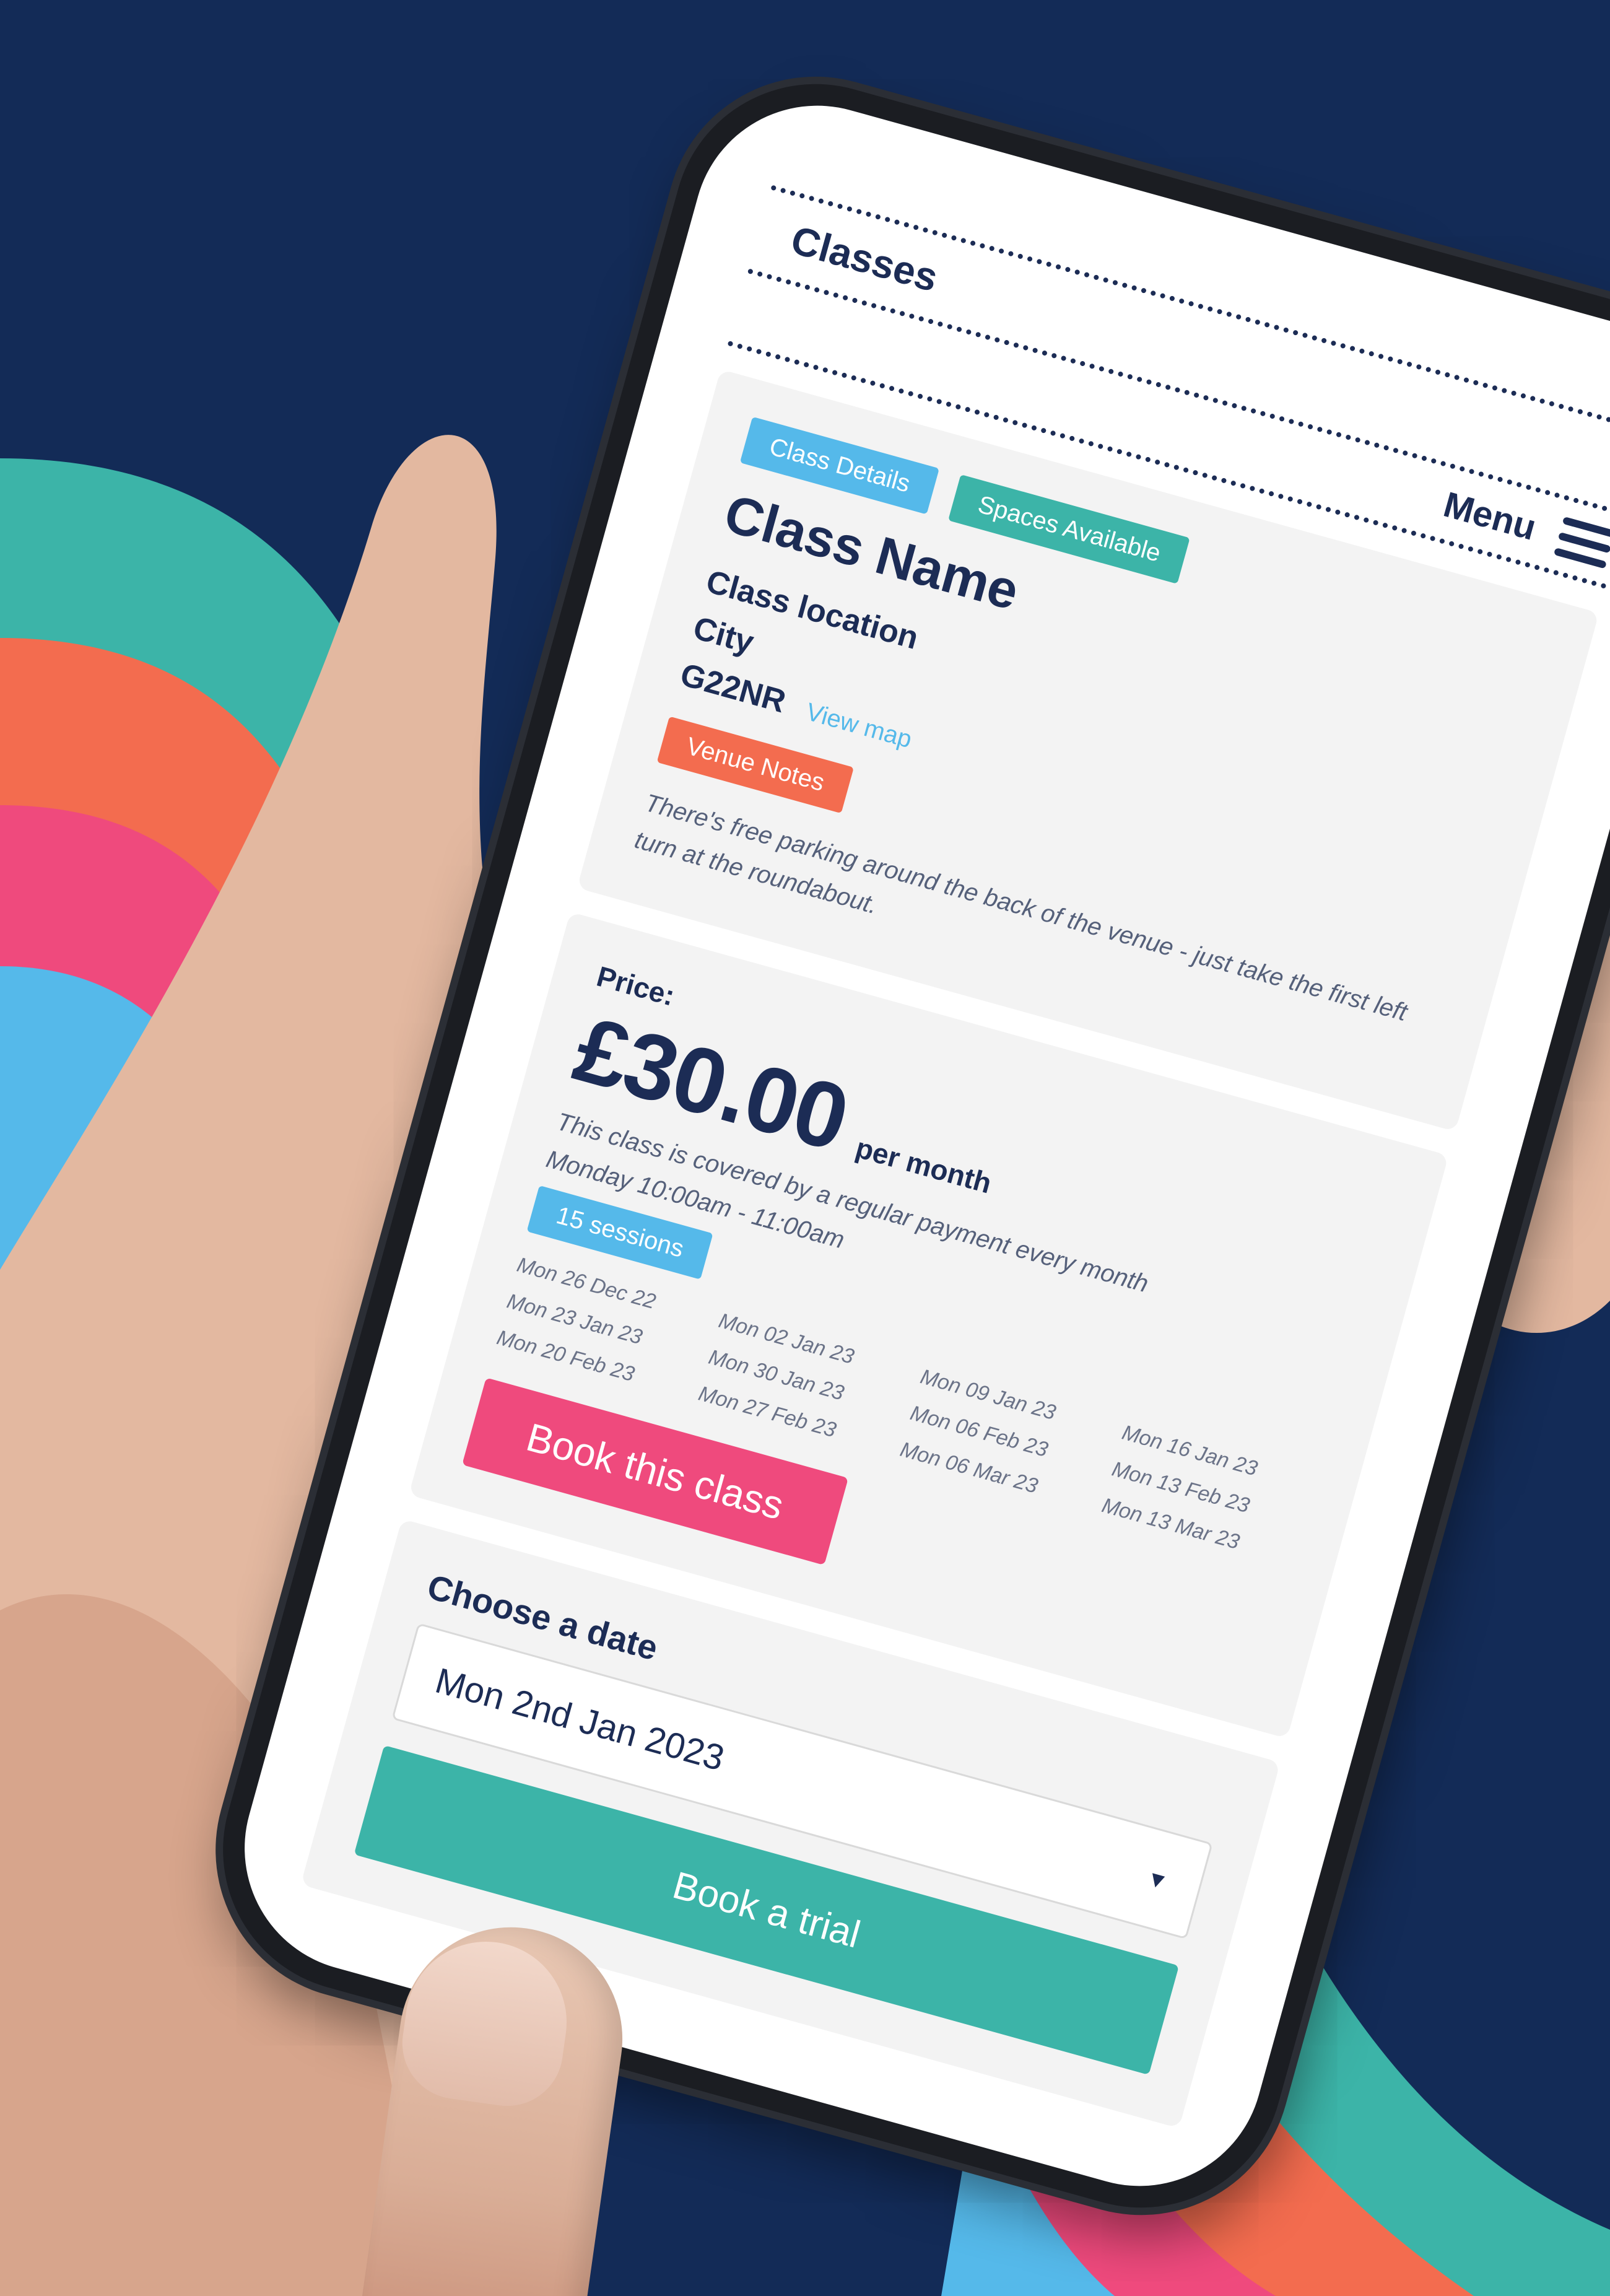 Image resolution: width=1610 pixels, height=2296 pixels. What do you see at coordinates (580, 1719) in the screenshot?
I see `selected-date: Mon 2nd Jan 2023` at bounding box center [580, 1719].